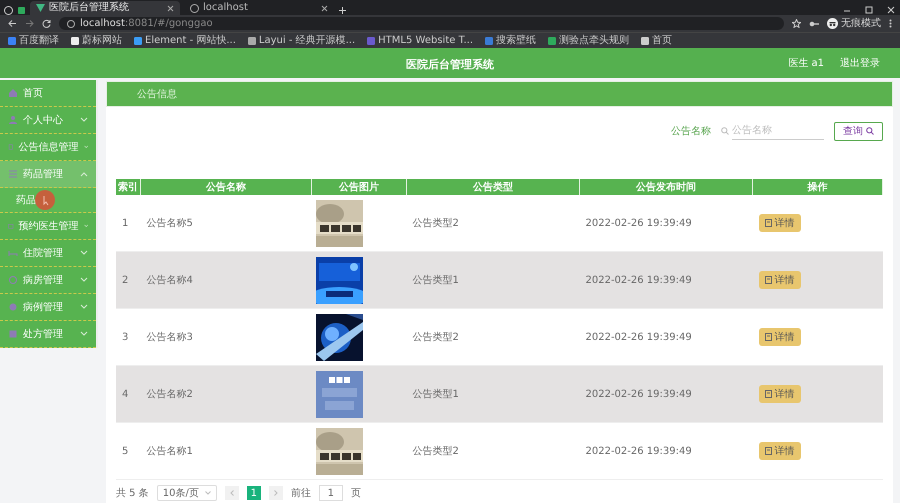 This screenshot has height=503, width=900. Describe the element at coordinates (342, 10) in the screenshot. I see `new-tab-icon` at that location.